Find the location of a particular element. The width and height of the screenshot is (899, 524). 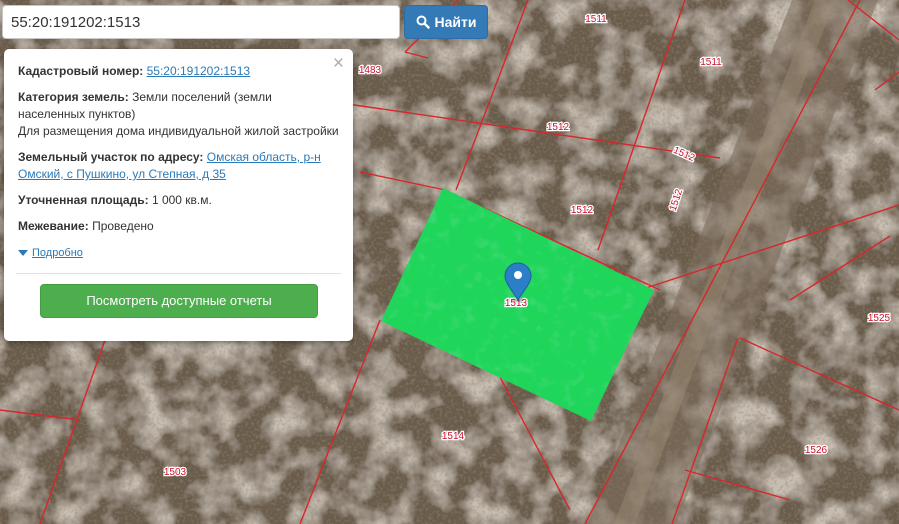

close-icon: × is located at coordinates (338, 63).